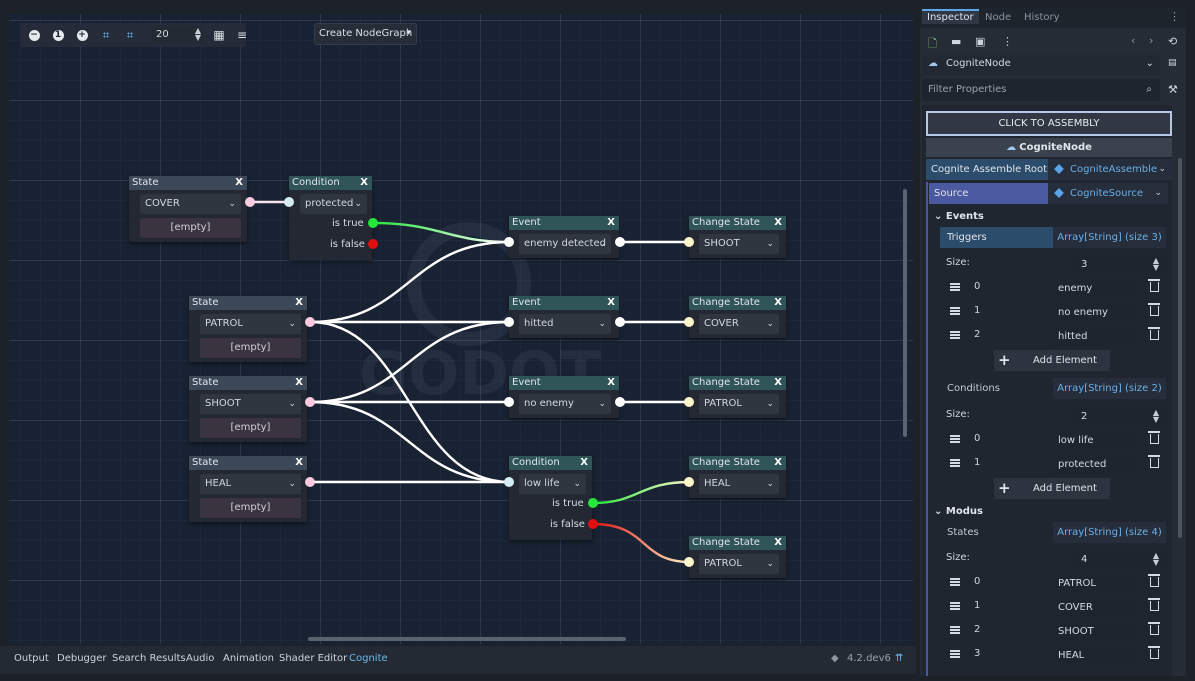  What do you see at coordinates (1041, 90) in the screenshot?
I see `filter-properties-input: Filter Properties ⌕` at bounding box center [1041, 90].